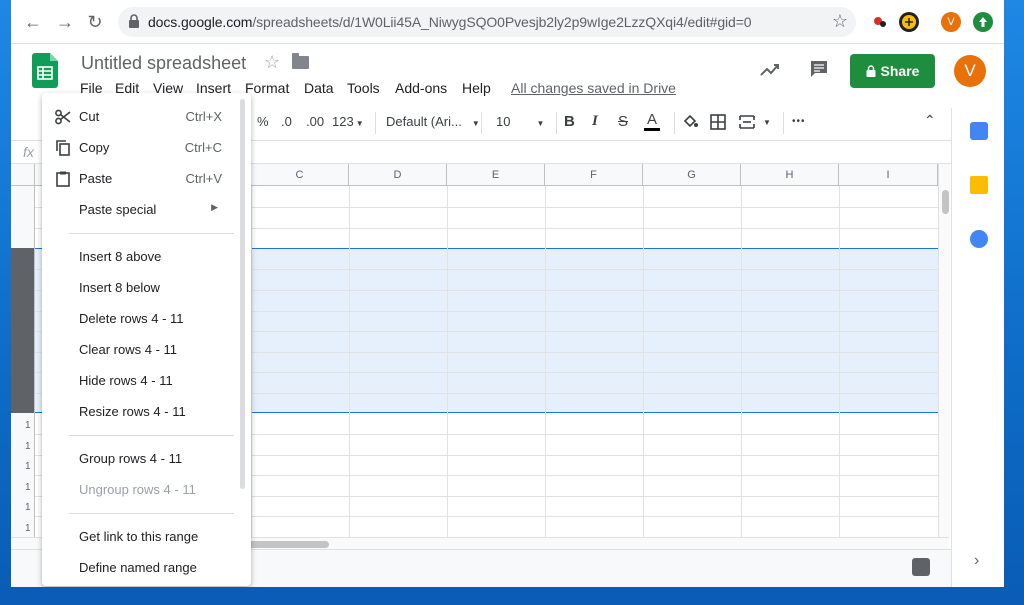 Image resolution: width=1024 pixels, height=605 pixels. I want to click on column-header-f: F, so click(594, 175).